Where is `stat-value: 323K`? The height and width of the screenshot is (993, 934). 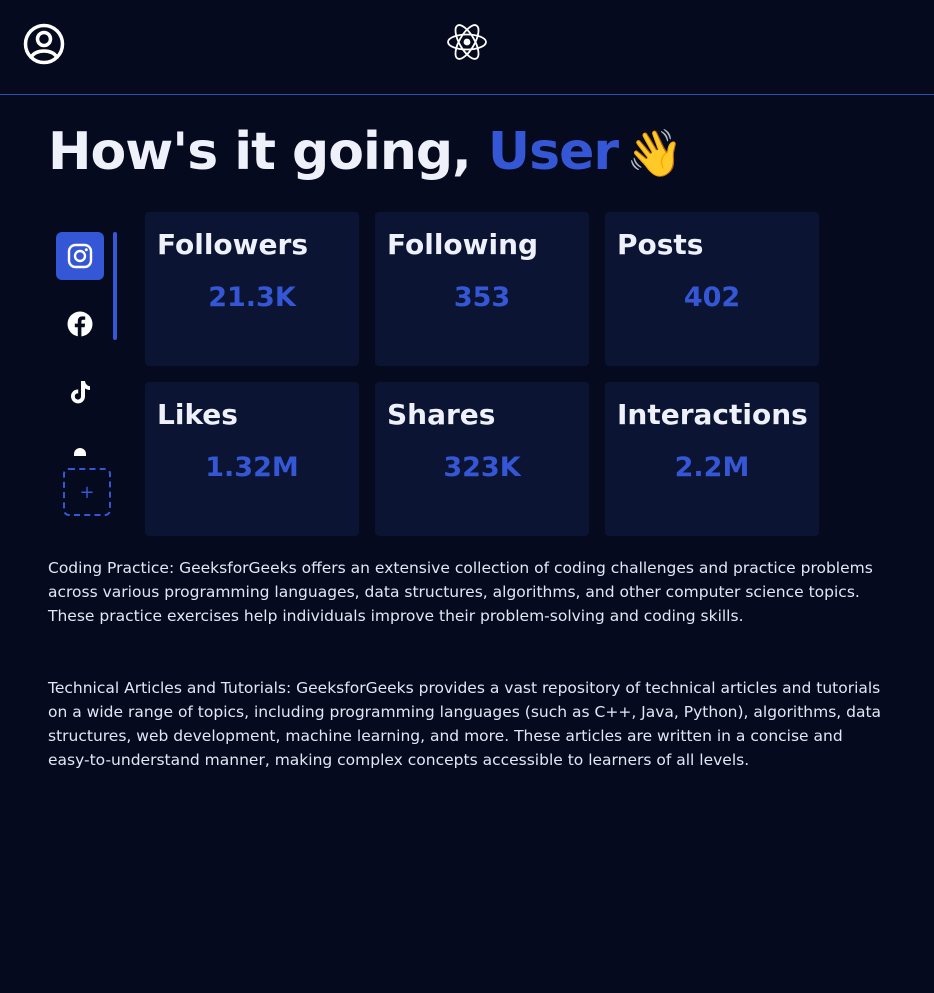
stat-value: 323K is located at coordinates (482, 467).